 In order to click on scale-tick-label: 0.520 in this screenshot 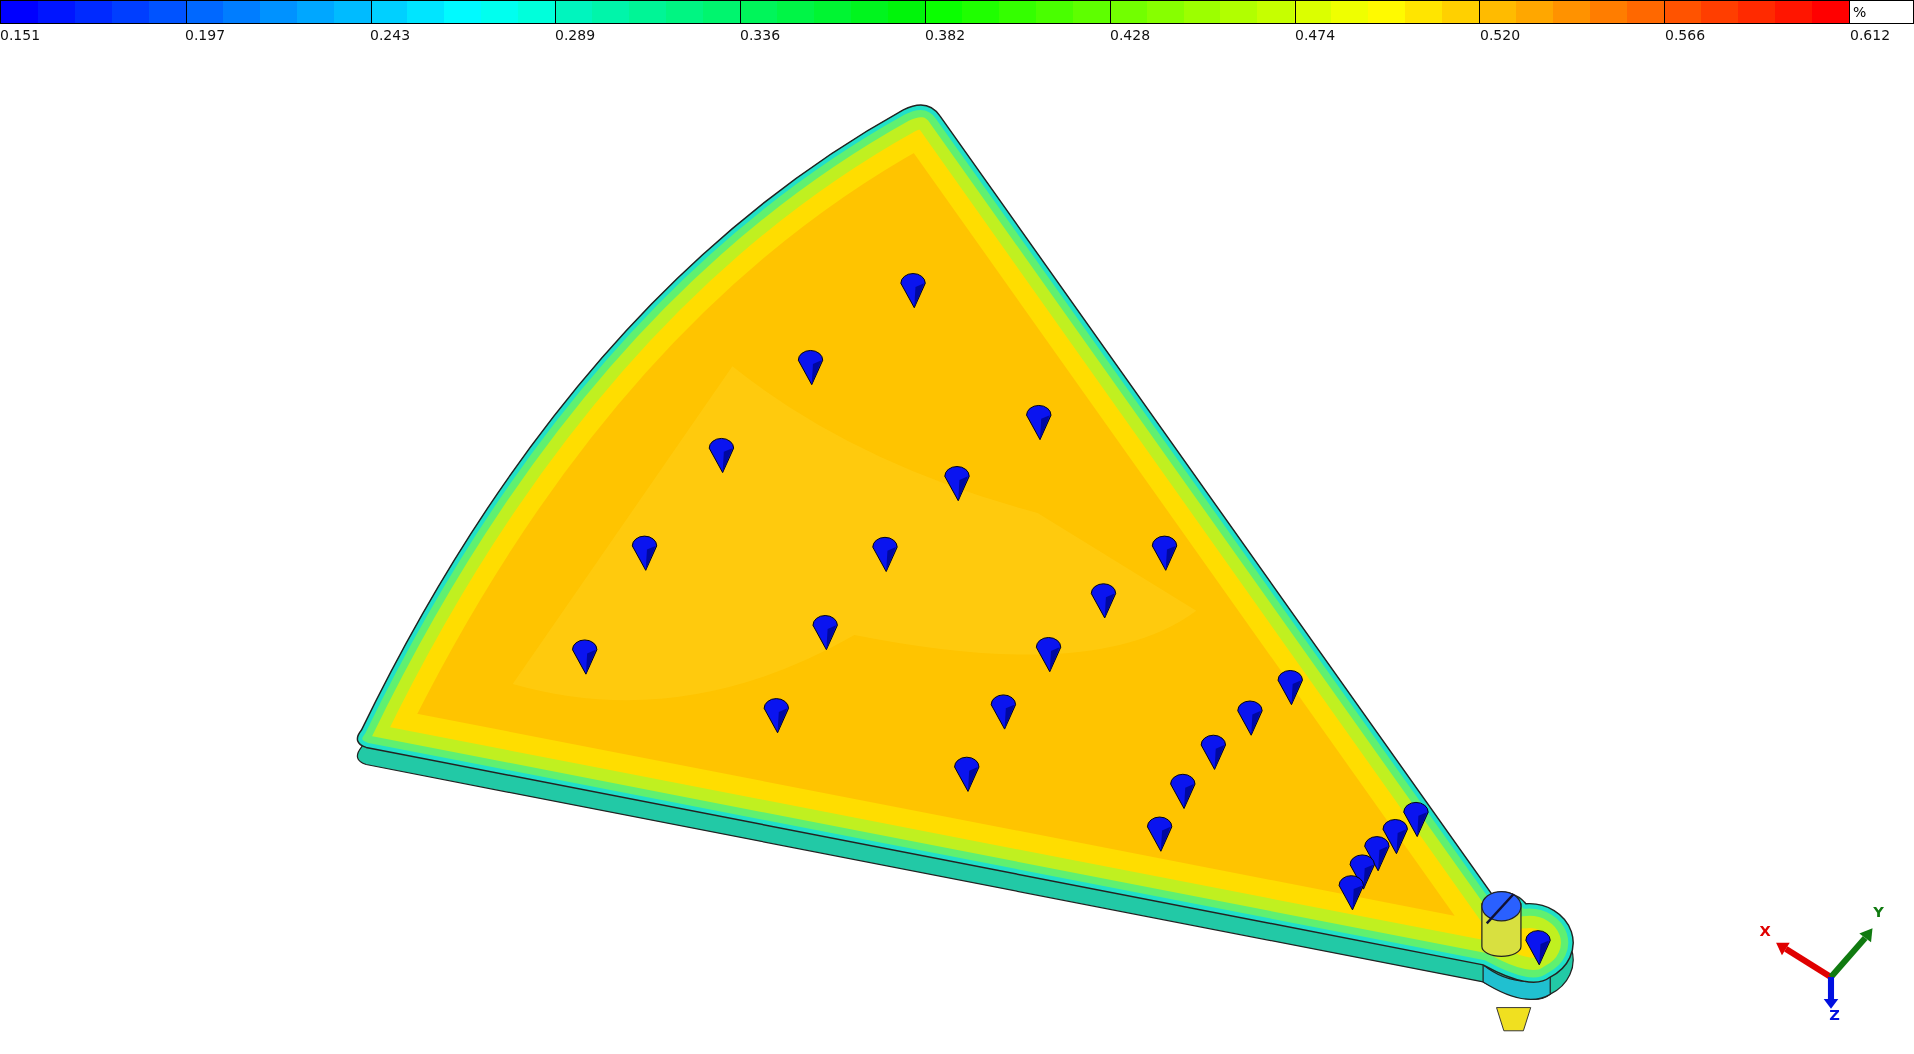, I will do `click(1500, 35)`.